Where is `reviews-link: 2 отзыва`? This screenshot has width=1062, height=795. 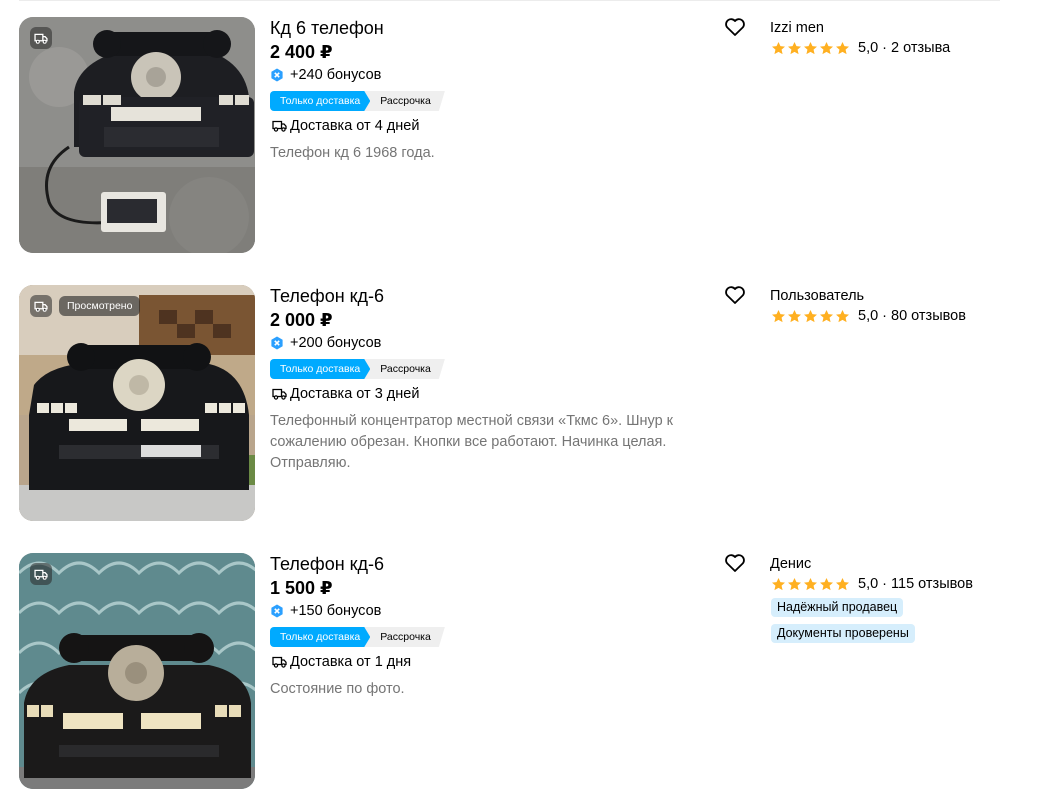
reviews-link: 2 отзыва is located at coordinates (920, 48).